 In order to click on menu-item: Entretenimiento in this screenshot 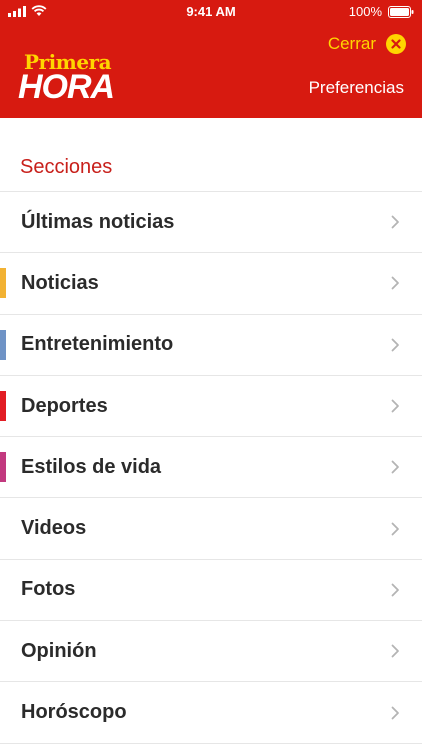, I will do `click(211, 344)`.